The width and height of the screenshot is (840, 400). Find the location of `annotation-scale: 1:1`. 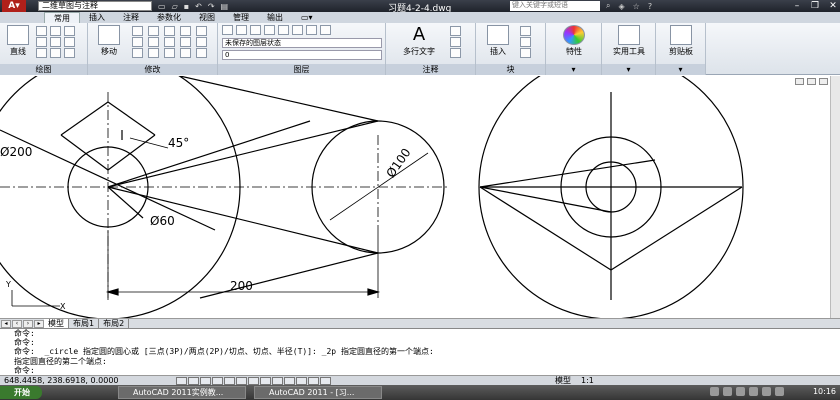

annotation-scale: 1:1 is located at coordinates (587, 380).